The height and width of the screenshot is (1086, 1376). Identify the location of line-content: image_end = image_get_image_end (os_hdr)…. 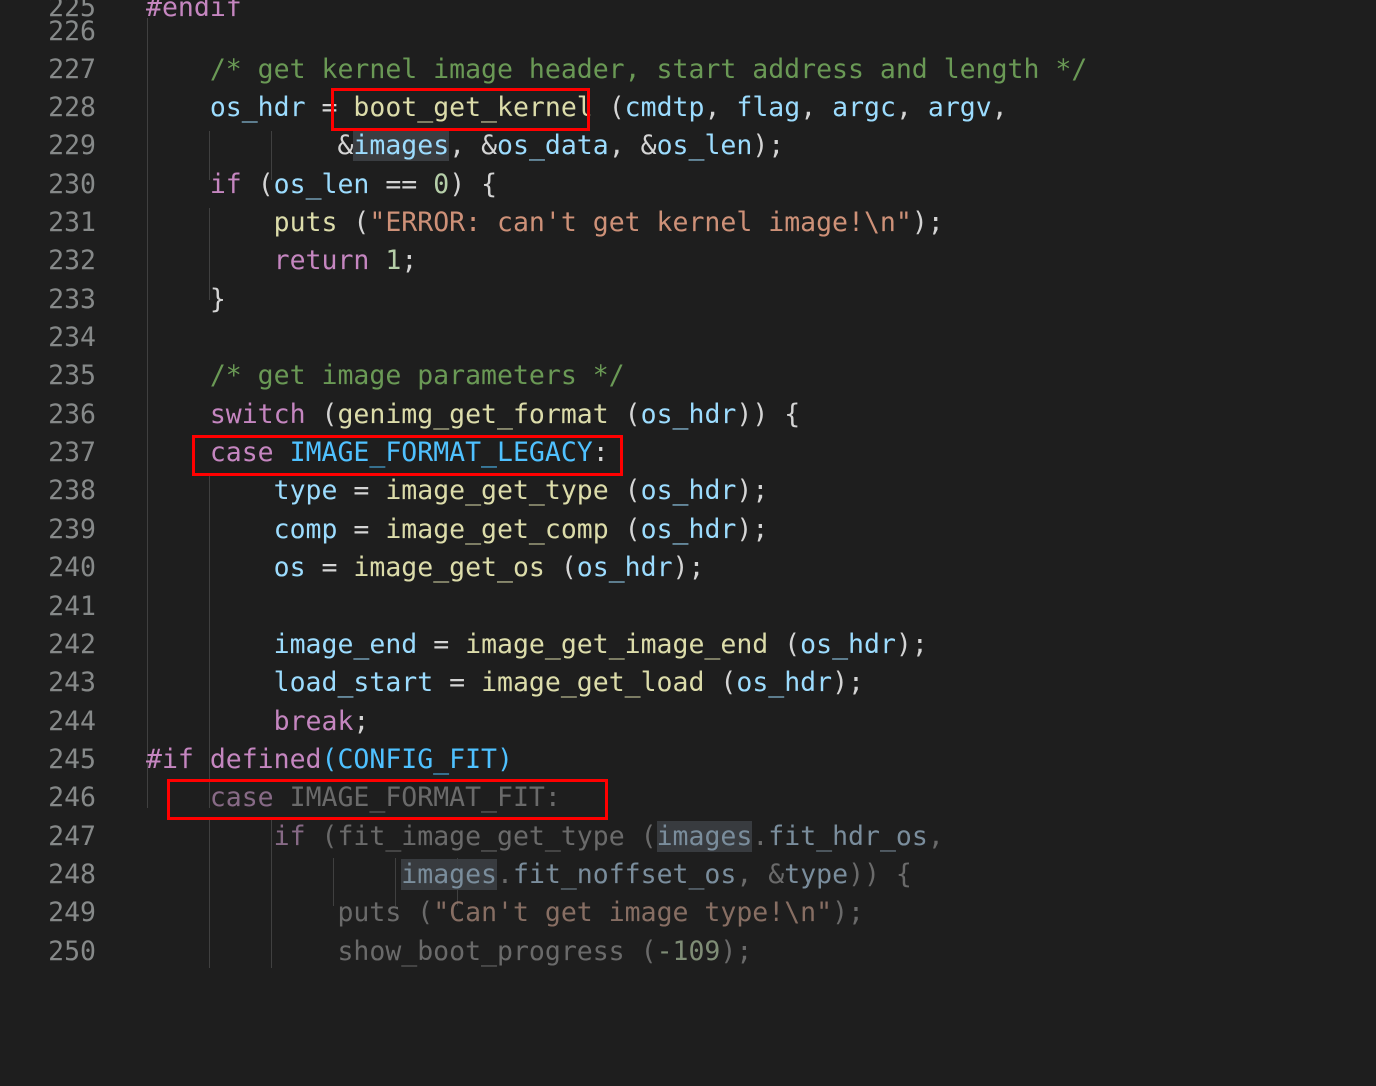
(537, 644).